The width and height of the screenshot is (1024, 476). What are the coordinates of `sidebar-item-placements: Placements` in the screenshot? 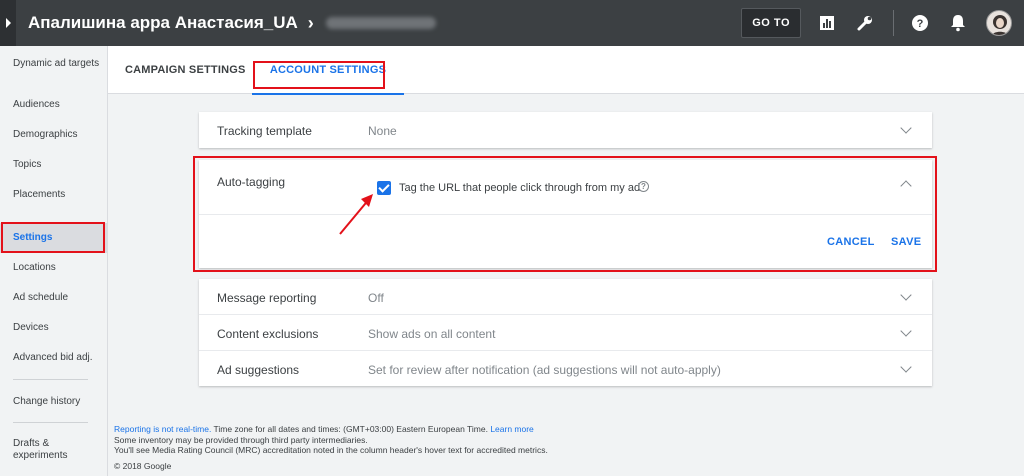 It's located at (54, 195).